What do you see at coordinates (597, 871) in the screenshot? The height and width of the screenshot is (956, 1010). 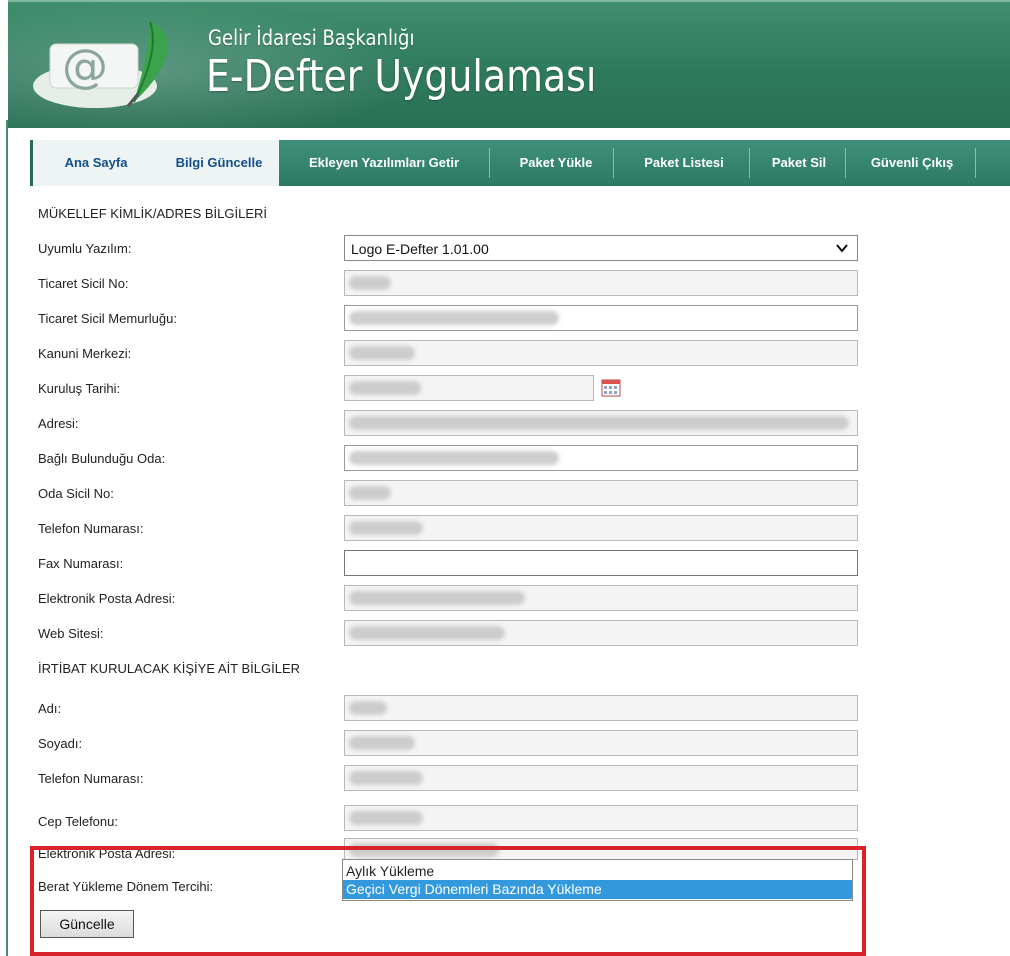 I see `option-aylik-yukleme: Aylık Yükleme` at bounding box center [597, 871].